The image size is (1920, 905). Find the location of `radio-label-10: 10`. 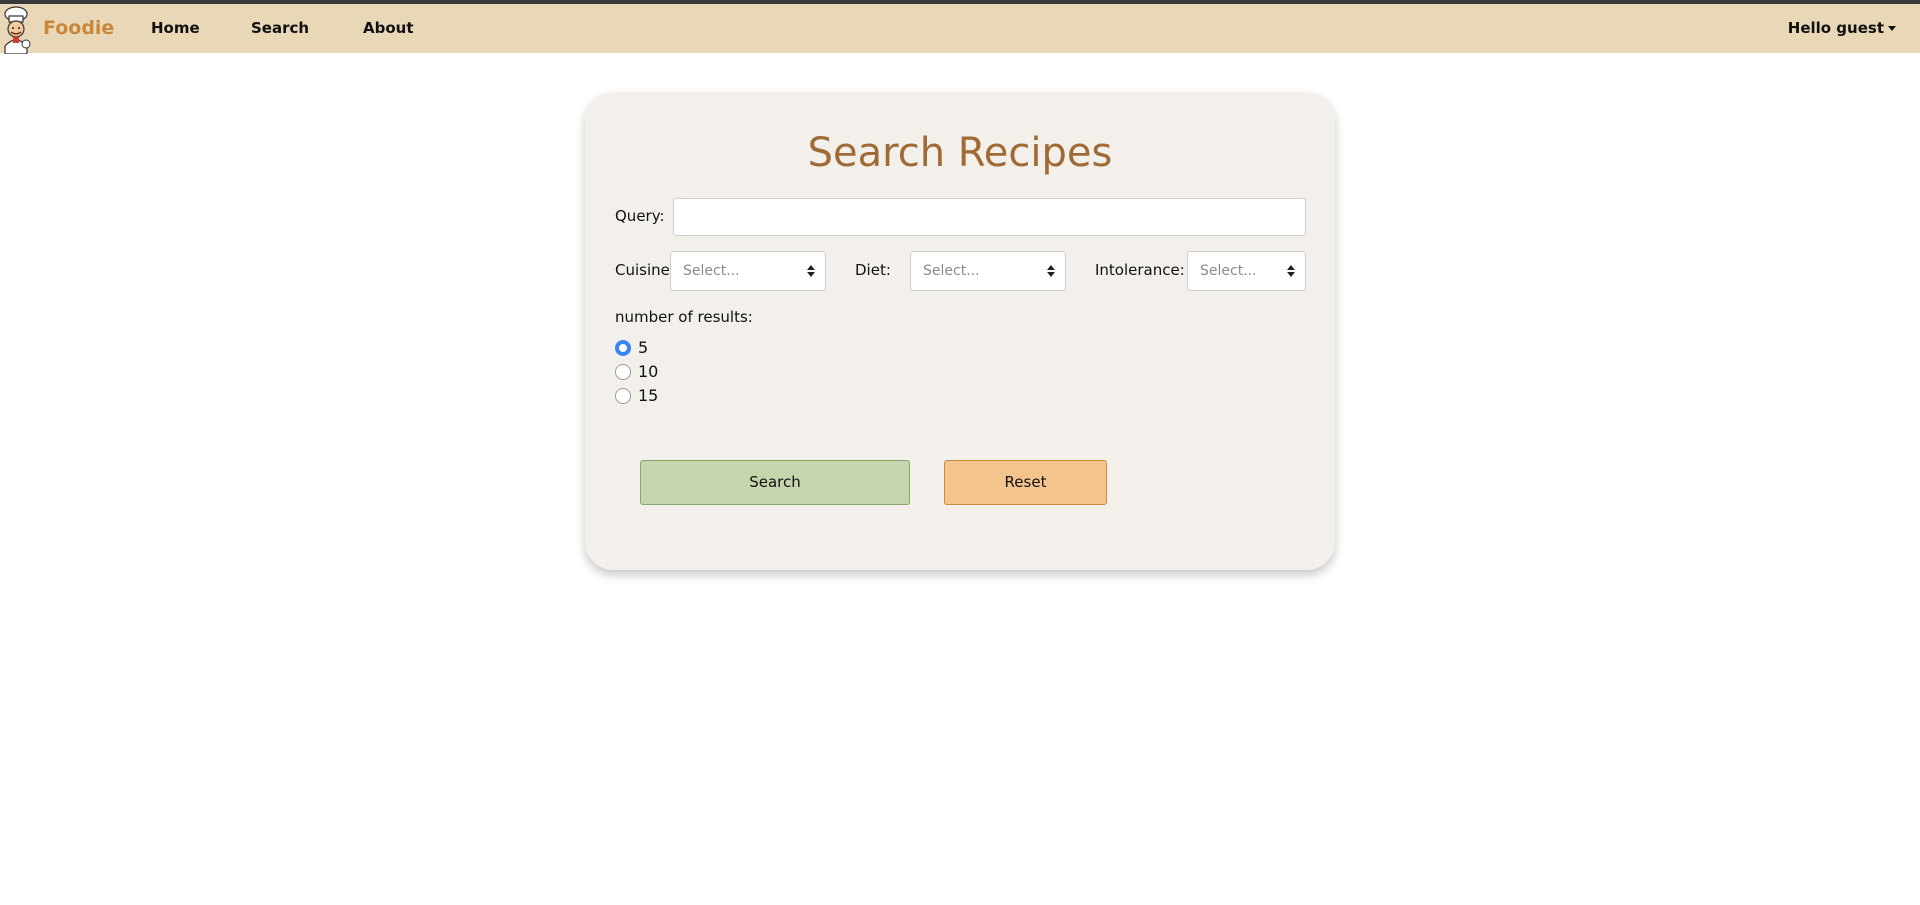

radio-label-10: 10 is located at coordinates (648, 371).